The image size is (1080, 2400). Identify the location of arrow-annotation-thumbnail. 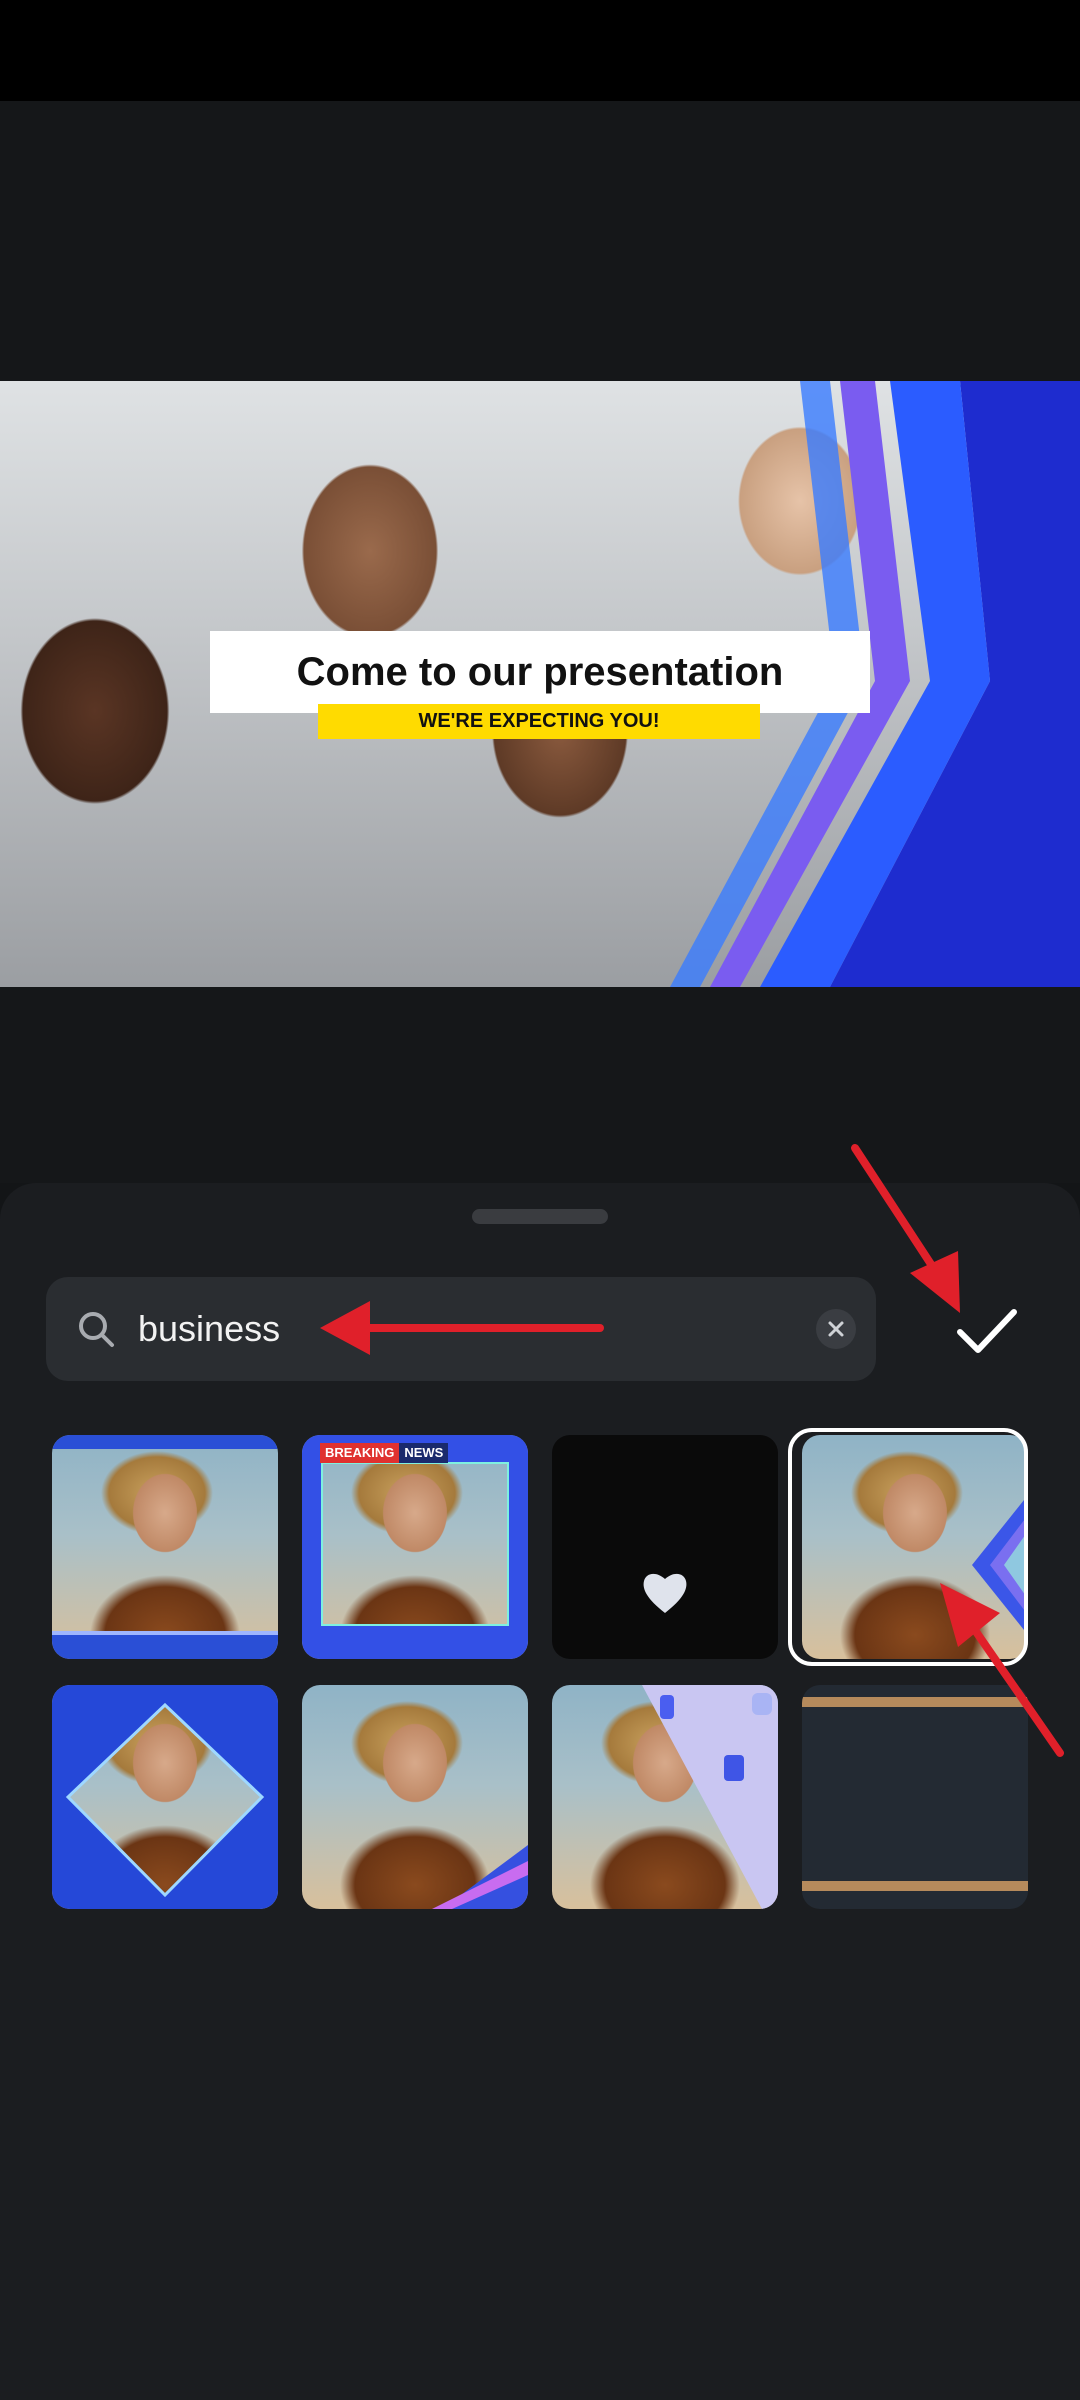
(1002, 1670).